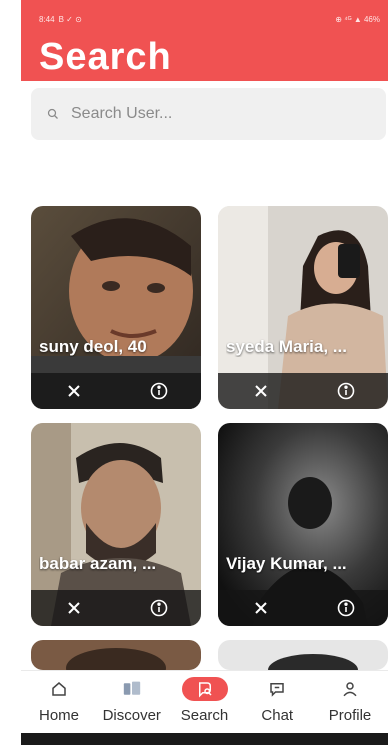  What do you see at coordinates (209, 19) in the screenshot?
I see `status-bar: 8:44 B ✓ ⊙ ⊕ ⁴ᴳ ▲ 46%` at bounding box center [209, 19].